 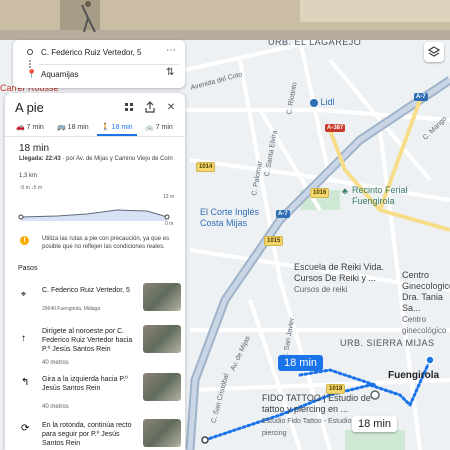 I want to click on share-icon, so click(x=150, y=107).